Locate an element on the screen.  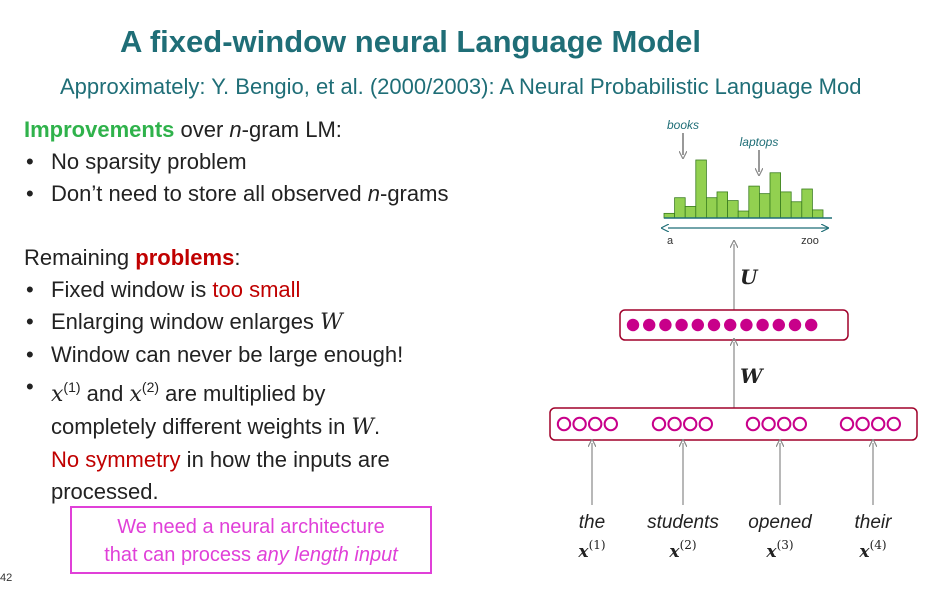
output-distribution-histogram is located at coordinates (743, 189).